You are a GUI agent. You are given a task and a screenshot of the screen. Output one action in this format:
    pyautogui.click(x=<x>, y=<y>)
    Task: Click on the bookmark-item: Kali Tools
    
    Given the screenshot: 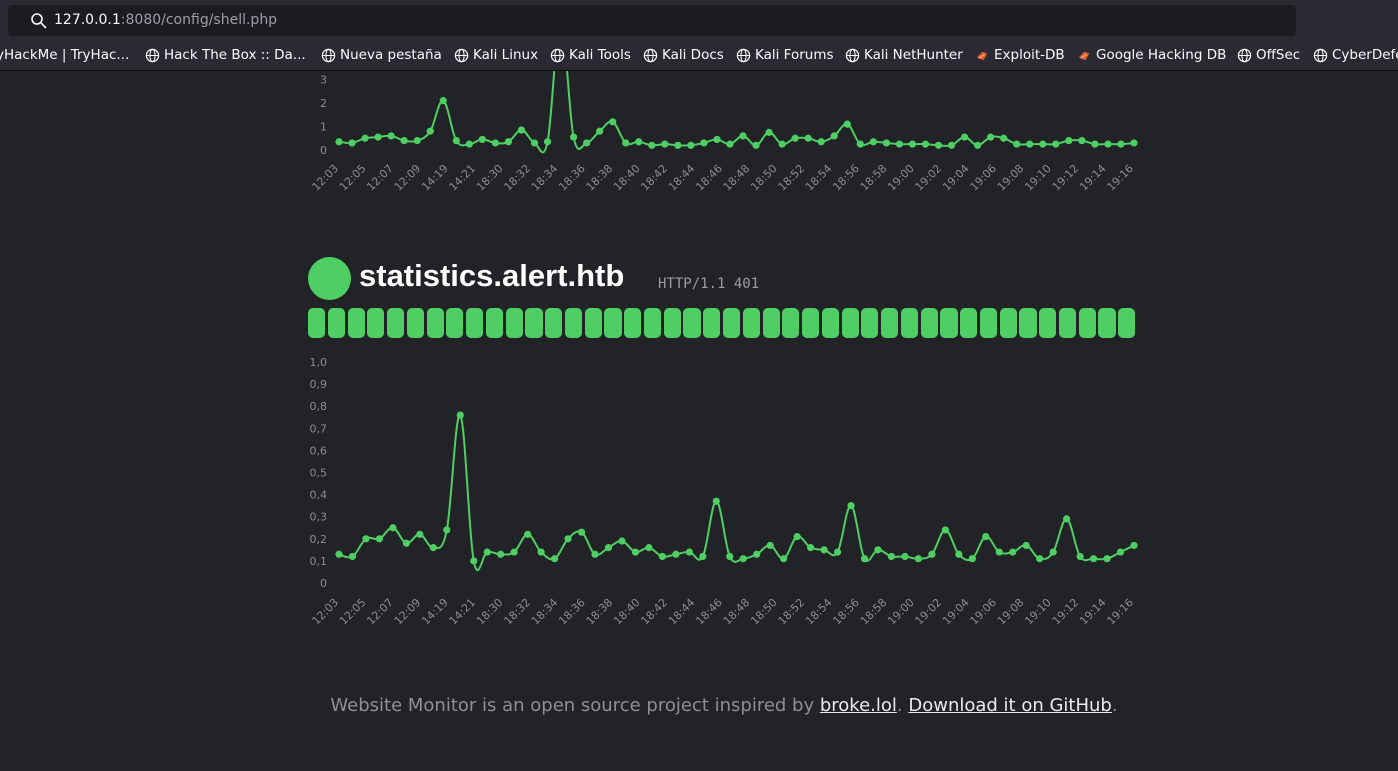 What is the action you would take?
    pyautogui.click(x=590, y=55)
    